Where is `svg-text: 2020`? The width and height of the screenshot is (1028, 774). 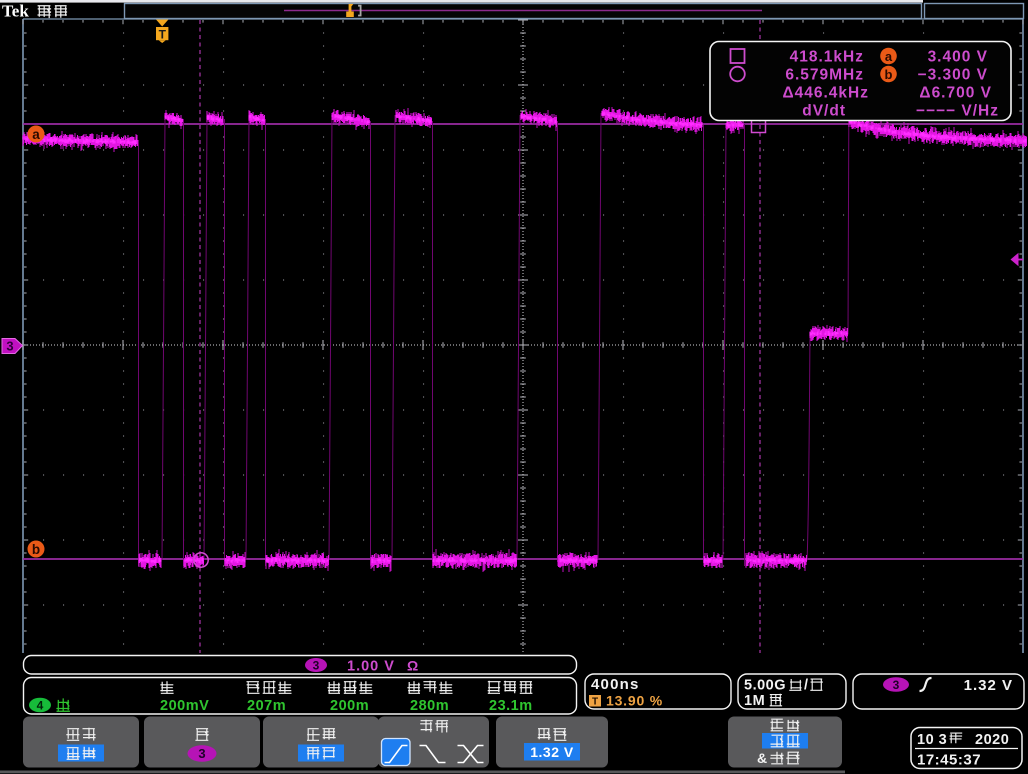 svg-text: 2020 is located at coordinates (992, 740).